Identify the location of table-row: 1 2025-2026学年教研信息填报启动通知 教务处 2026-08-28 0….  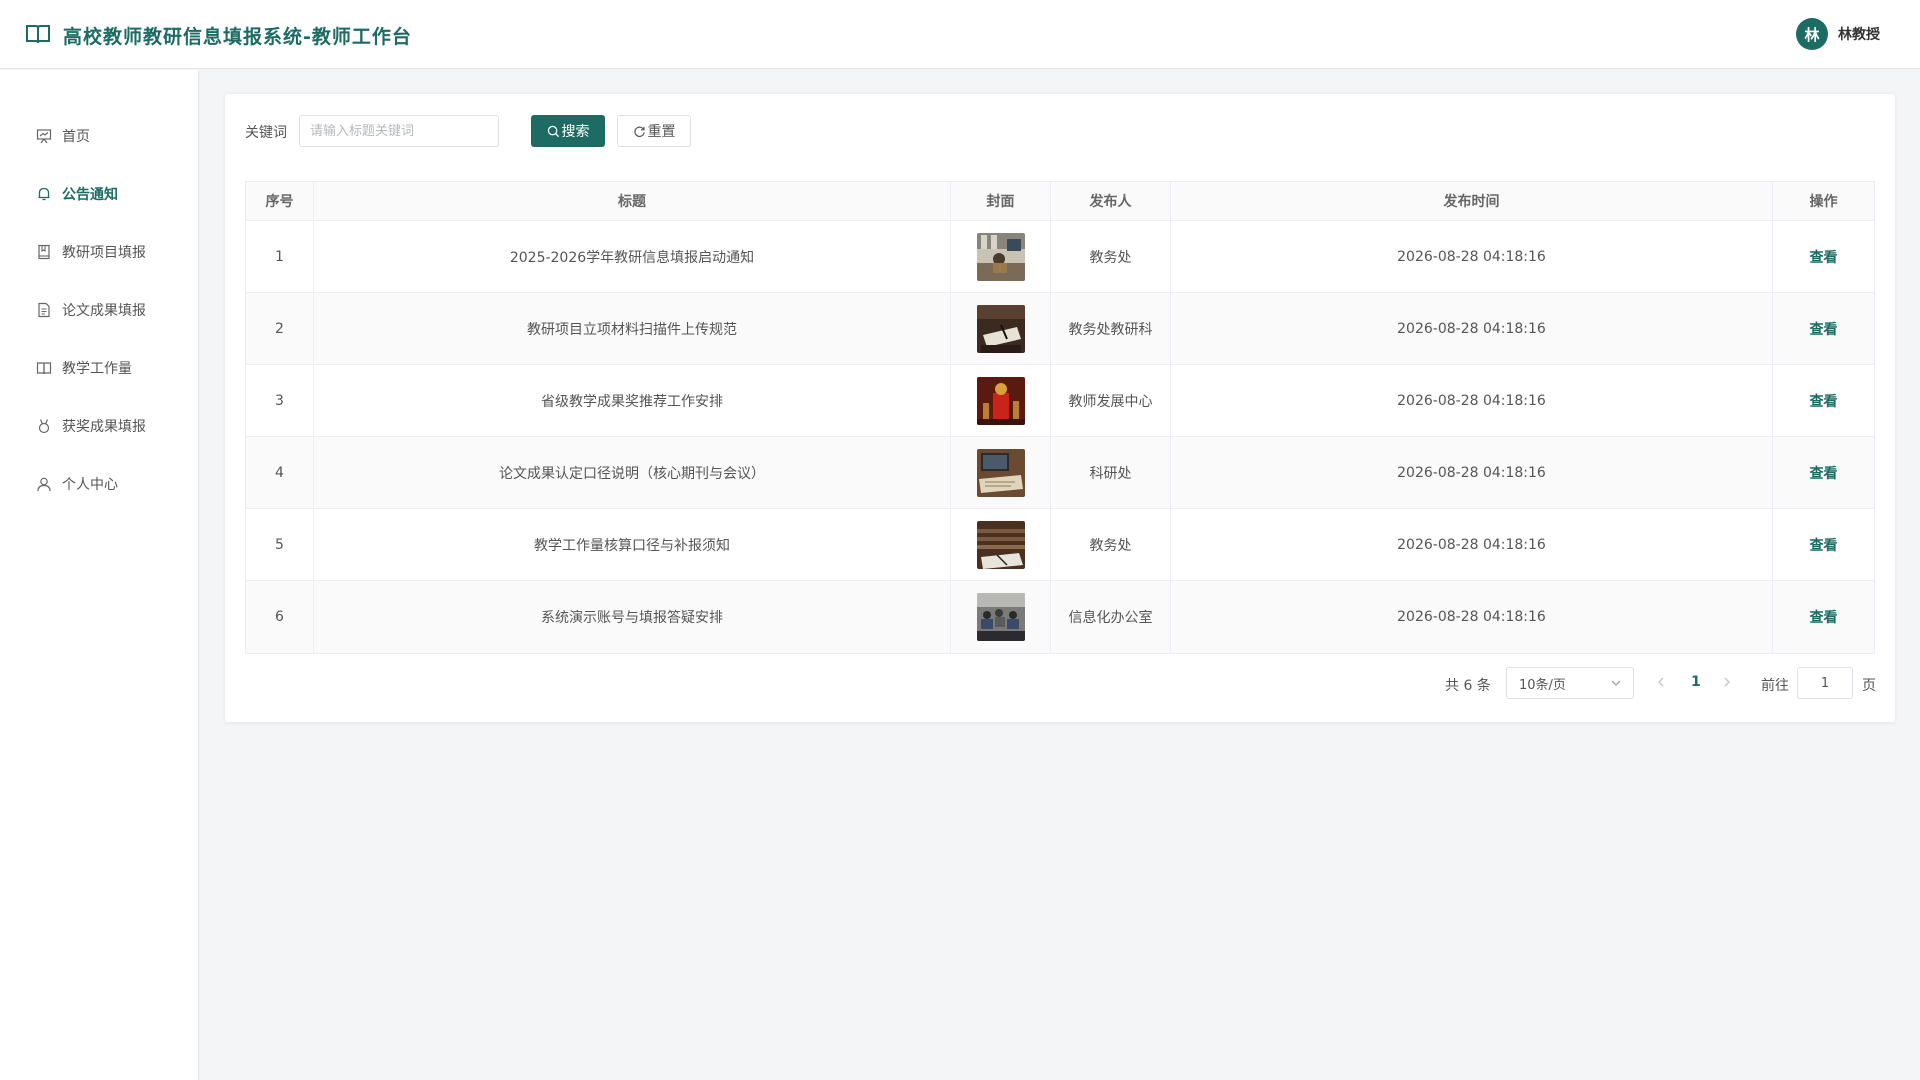
(1060, 257).